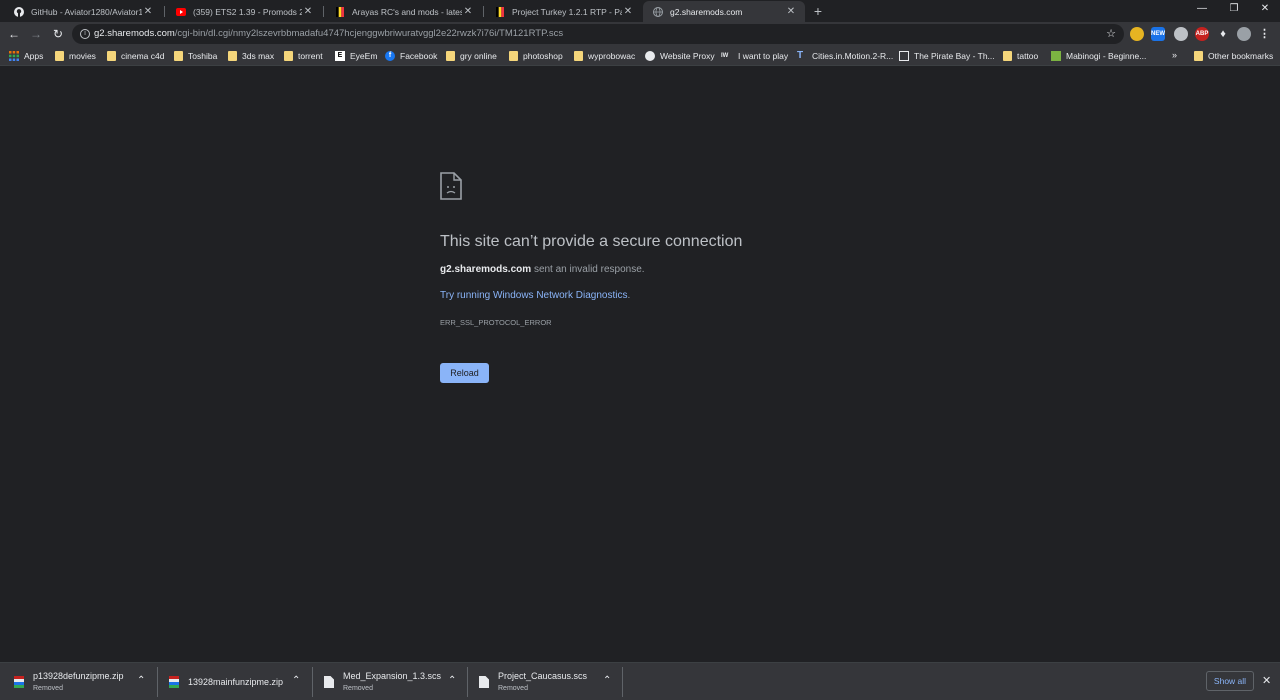 The width and height of the screenshot is (1280, 700). What do you see at coordinates (1202, 34) in the screenshot?
I see `abp-ext-icon: ABP` at bounding box center [1202, 34].